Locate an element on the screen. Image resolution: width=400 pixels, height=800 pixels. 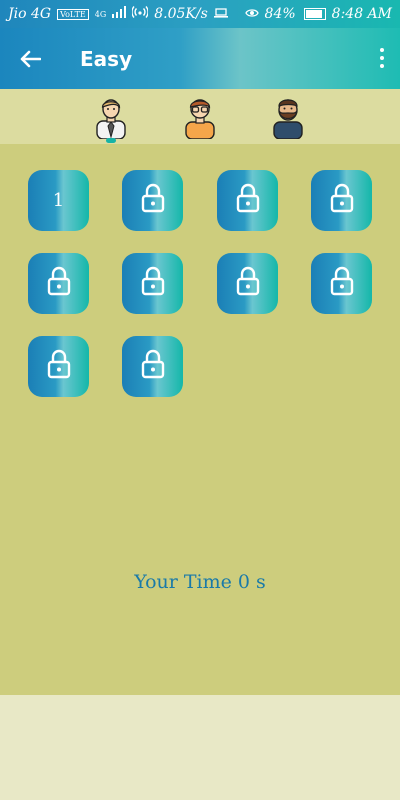
network-label: 4G is located at coordinates (100, 14).